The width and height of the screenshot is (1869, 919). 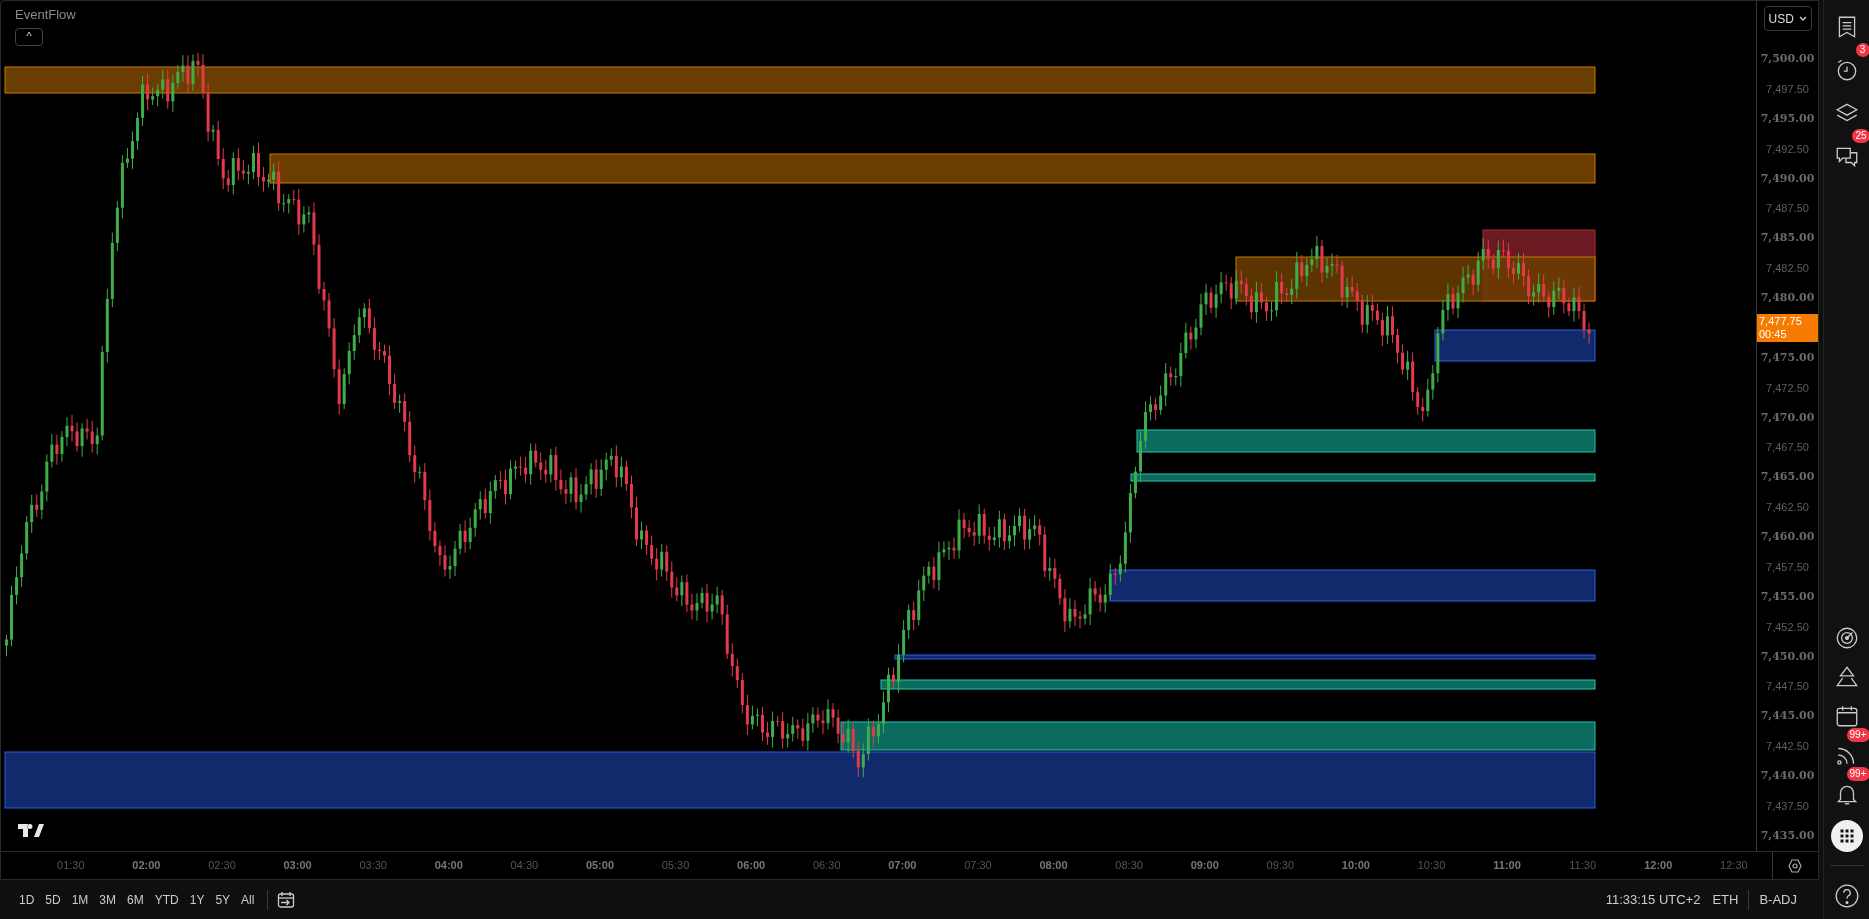 What do you see at coordinates (1787, 388) in the screenshot?
I see `price-label: 7,472.50` at bounding box center [1787, 388].